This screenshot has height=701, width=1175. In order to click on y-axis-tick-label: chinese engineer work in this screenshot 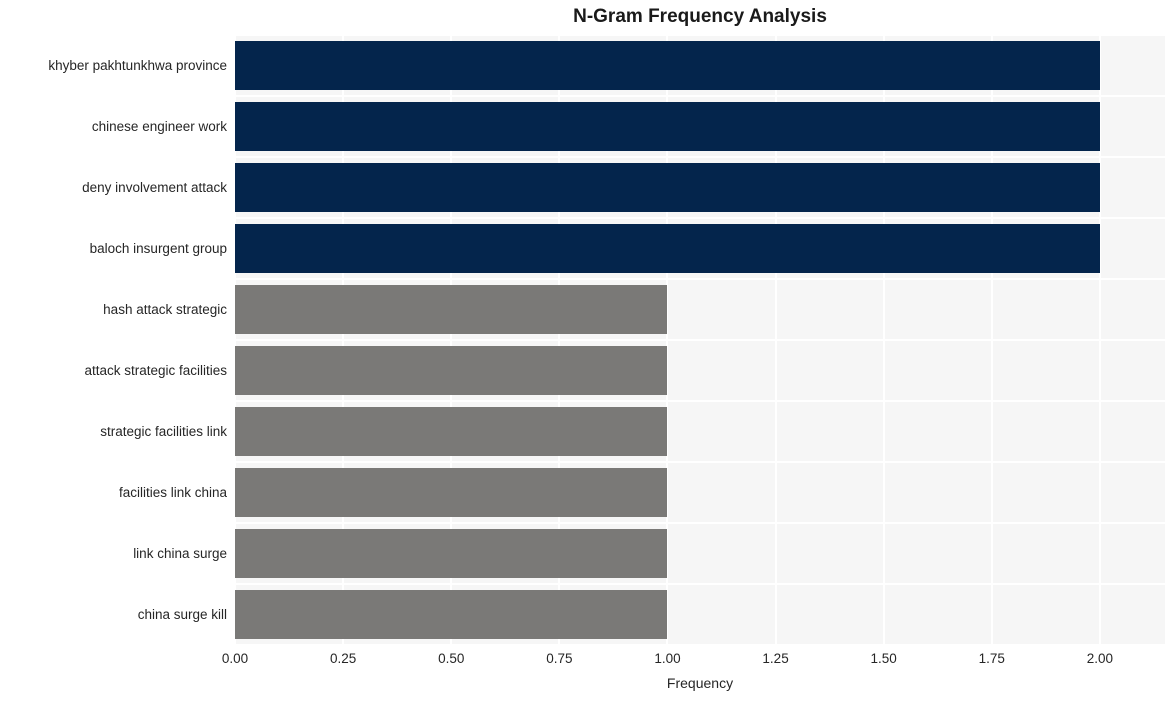, I will do `click(159, 126)`.